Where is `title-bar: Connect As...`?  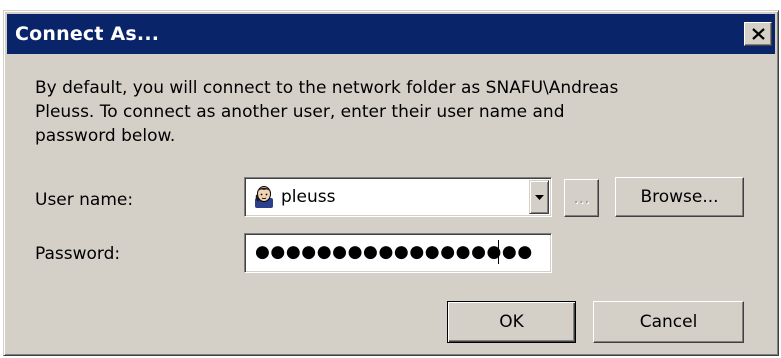
title-bar: Connect As... is located at coordinates (391, 34).